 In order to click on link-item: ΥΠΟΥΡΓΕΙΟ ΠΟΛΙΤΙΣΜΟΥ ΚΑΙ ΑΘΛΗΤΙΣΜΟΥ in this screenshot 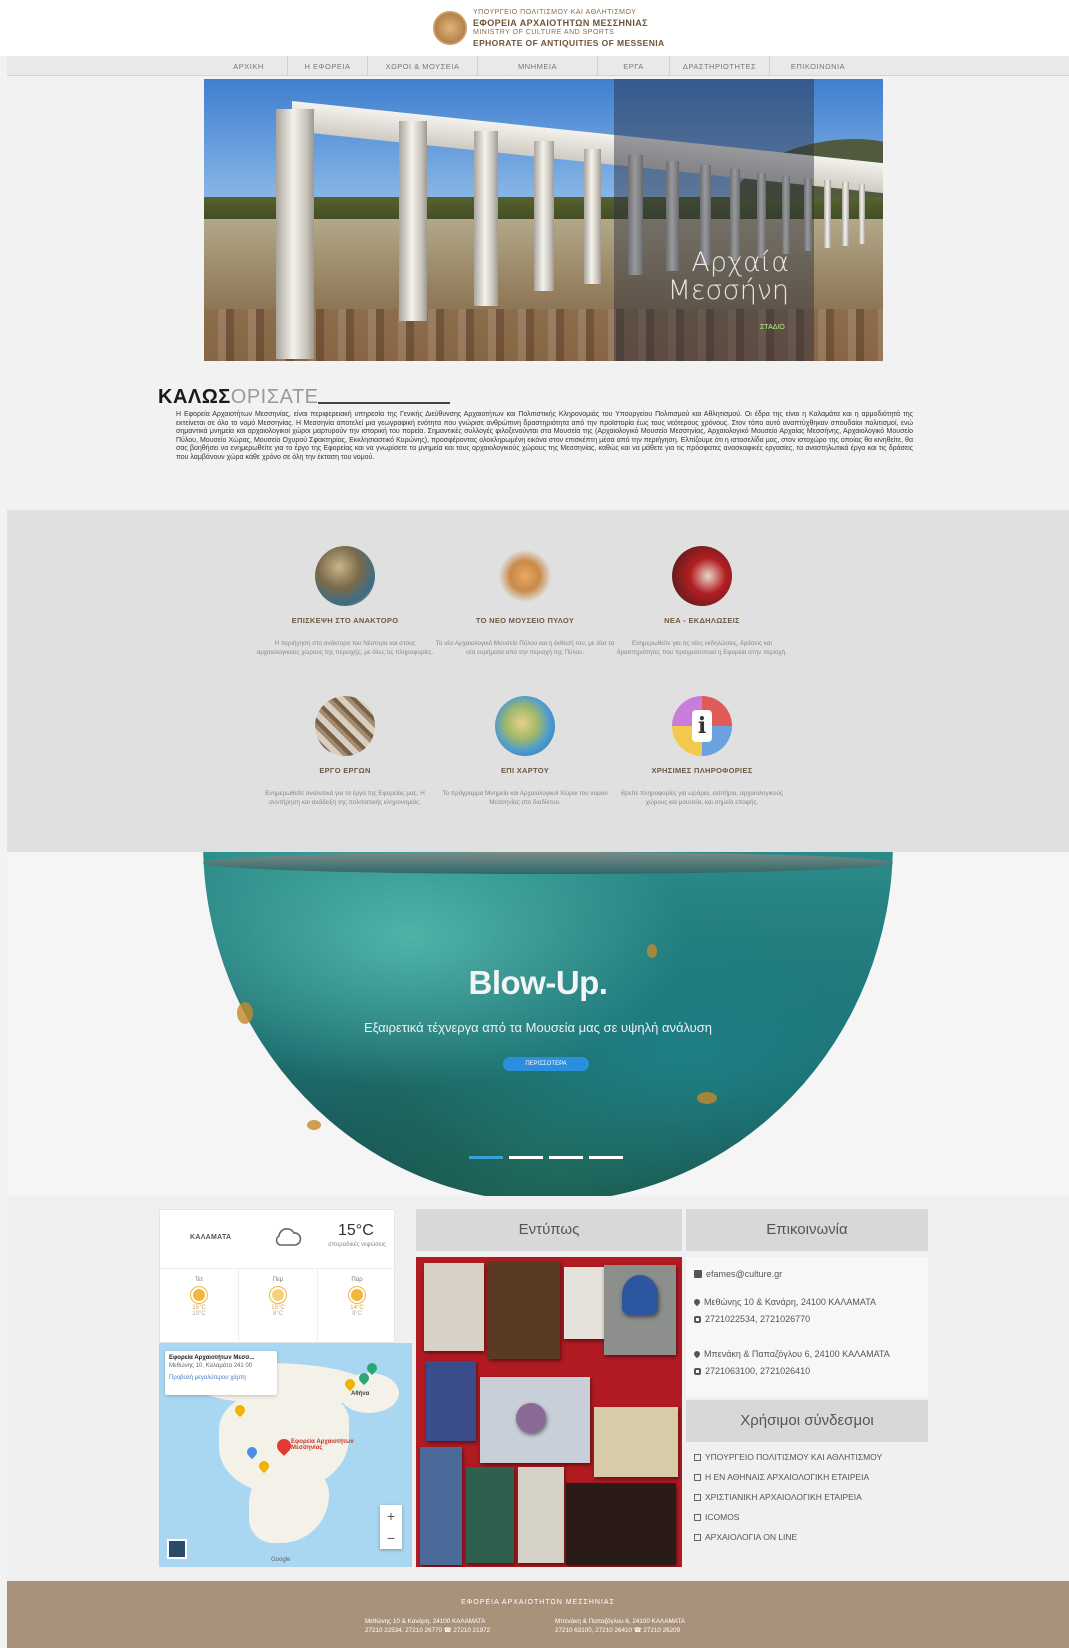, I will do `click(788, 1457)`.